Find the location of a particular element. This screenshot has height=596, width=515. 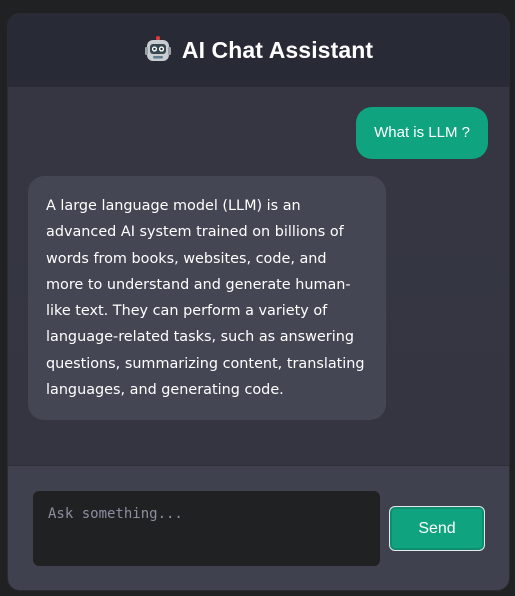

chat-header: AI Chat Assistant is located at coordinates (258, 50).